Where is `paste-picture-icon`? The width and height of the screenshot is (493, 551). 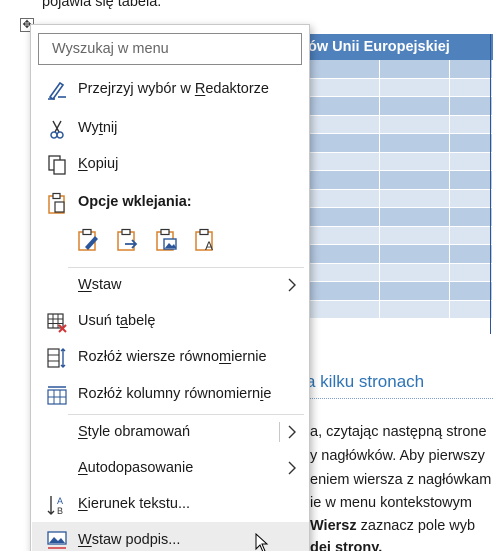
paste-picture-icon is located at coordinates (166, 240).